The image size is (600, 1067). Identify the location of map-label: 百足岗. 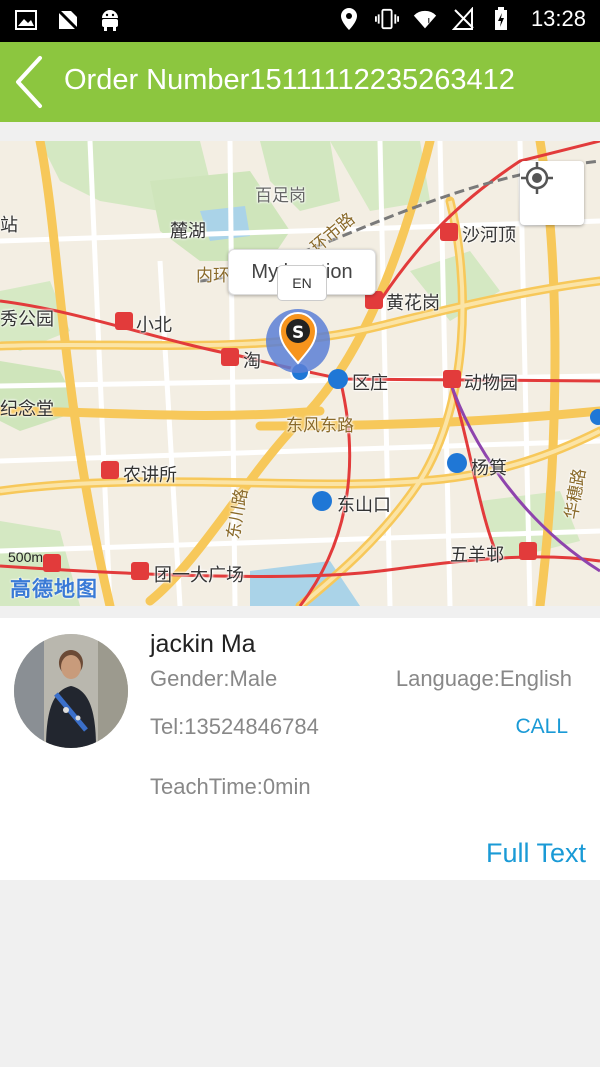
(280, 195).